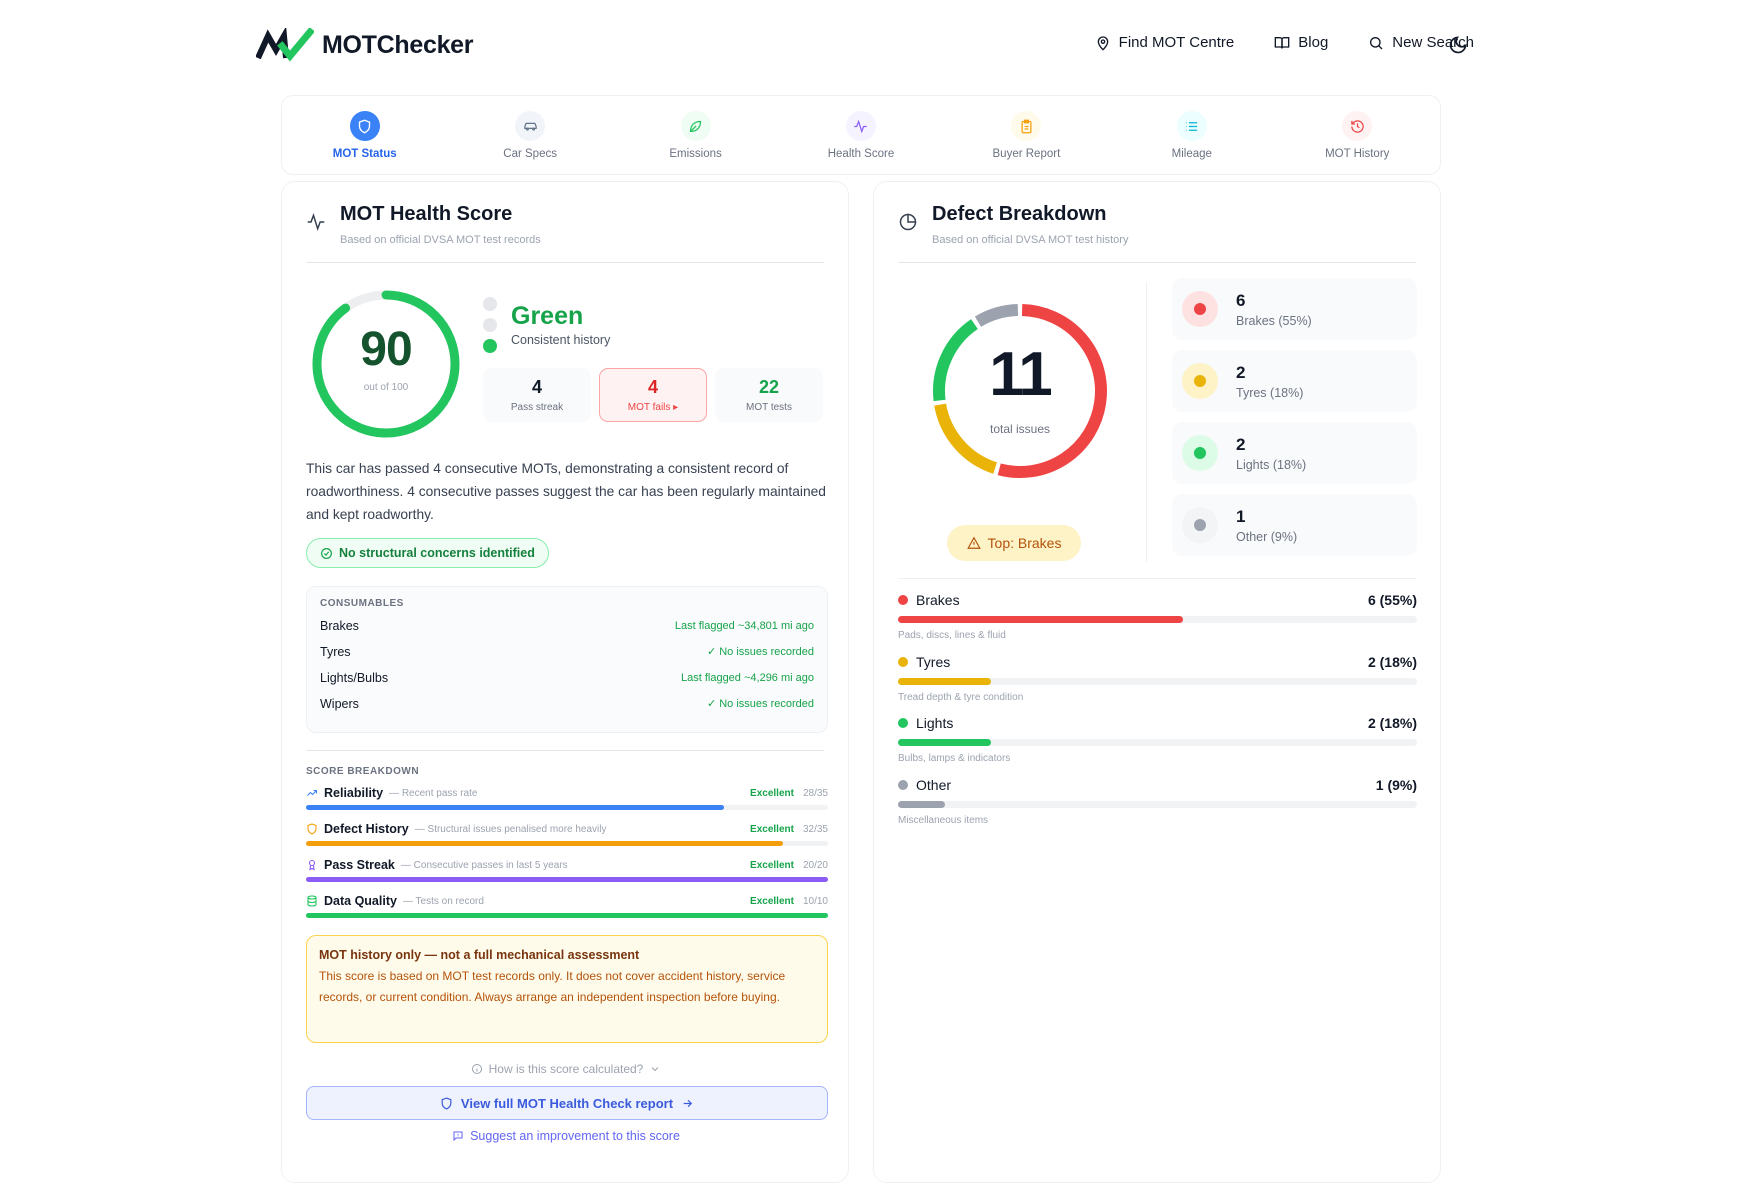  What do you see at coordinates (437, 553) in the screenshot?
I see `structural-status-text: No structural concerns identified` at bounding box center [437, 553].